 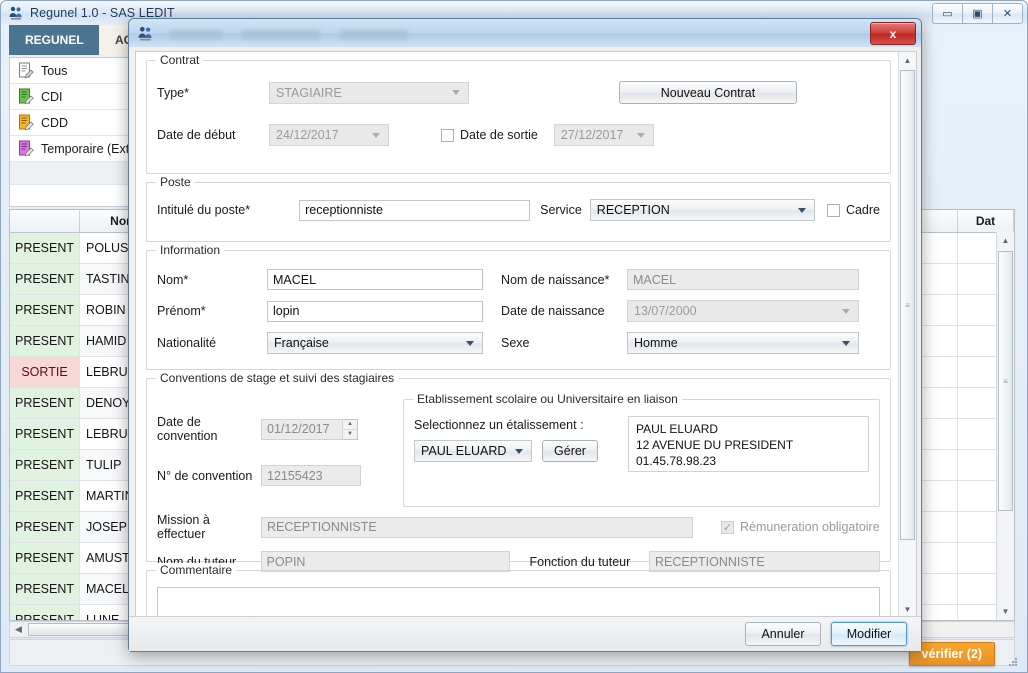 I want to click on sexe-combo-value: Homme, so click(x=656, y=343).